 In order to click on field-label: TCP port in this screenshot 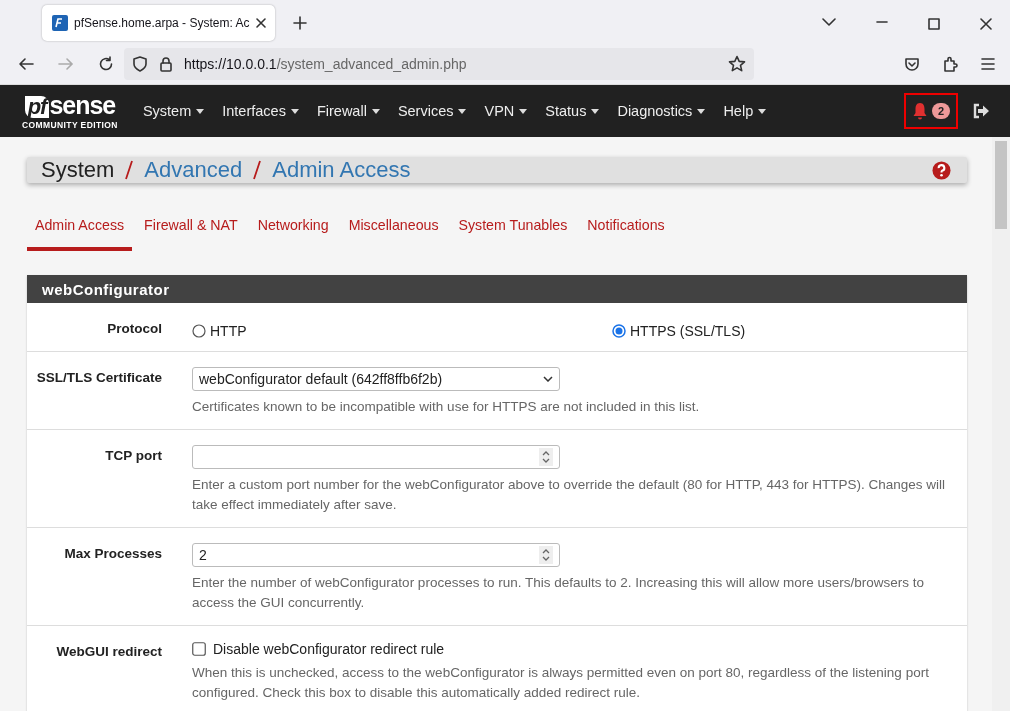, I will do `click(133, 456)`.